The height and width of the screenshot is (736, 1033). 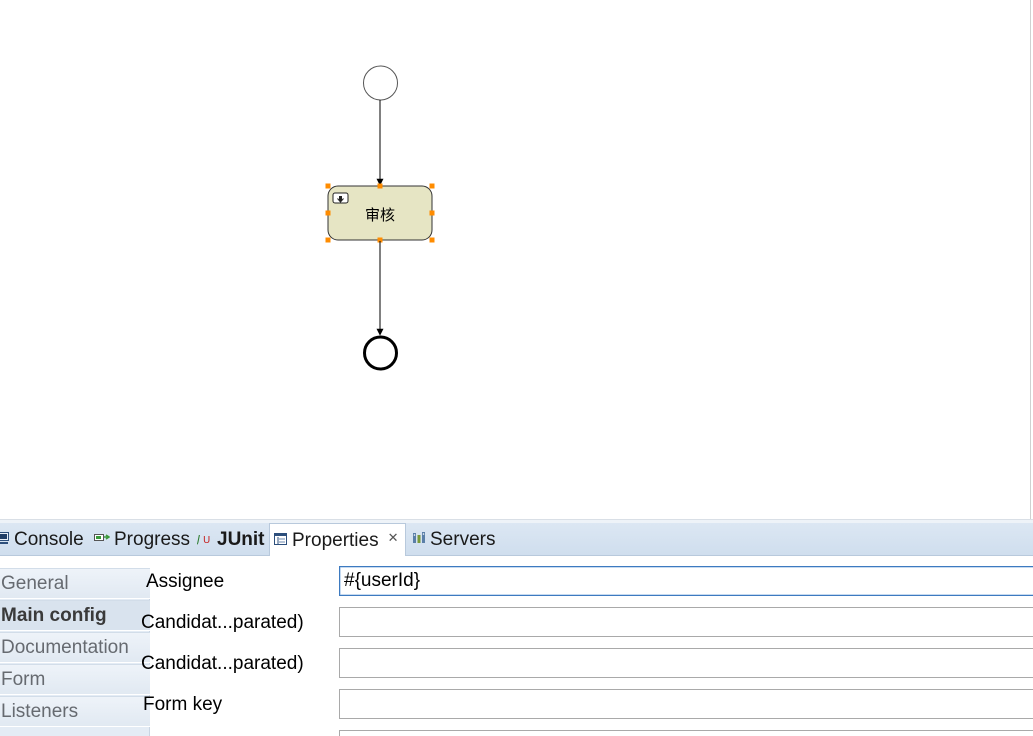 I want to click on svg-text: U, so click(x=206, y=540).